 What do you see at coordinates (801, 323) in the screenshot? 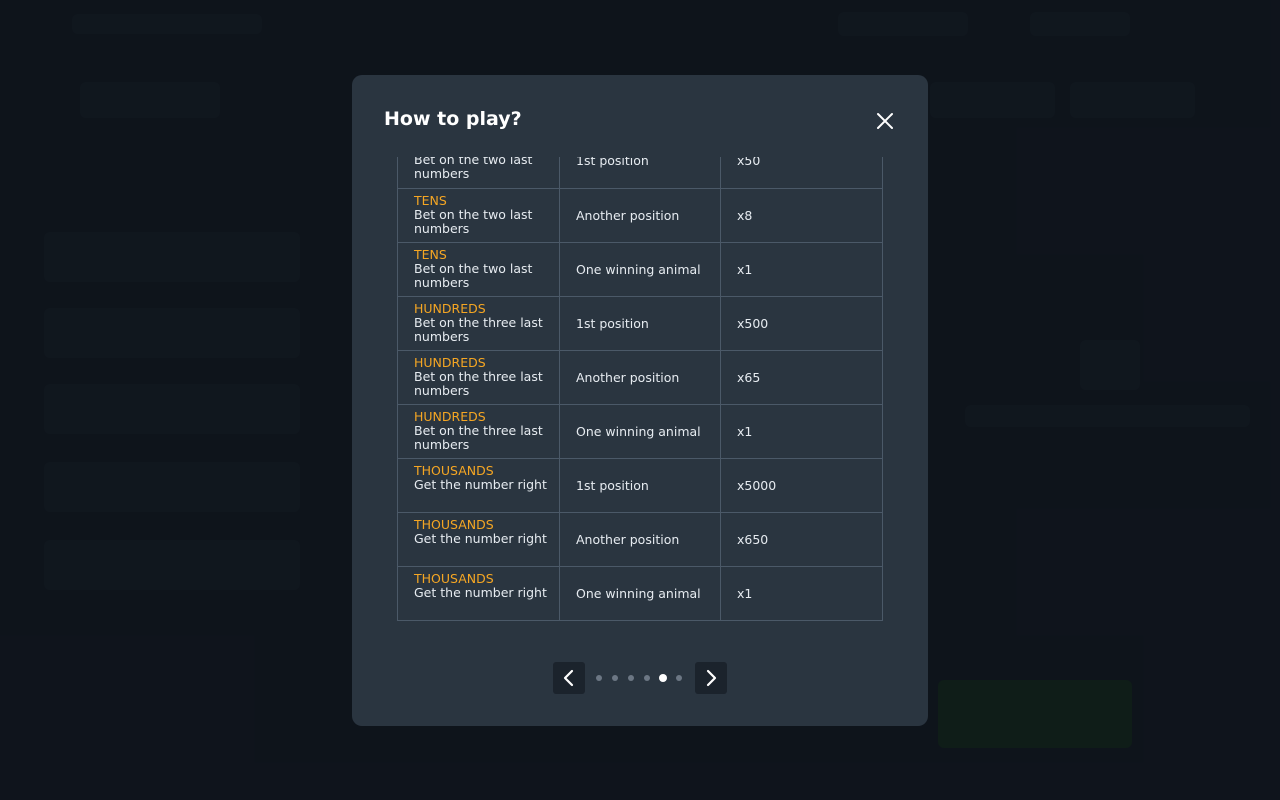
I see `multiplier-cell: x500` at bounding box center [801, 323].